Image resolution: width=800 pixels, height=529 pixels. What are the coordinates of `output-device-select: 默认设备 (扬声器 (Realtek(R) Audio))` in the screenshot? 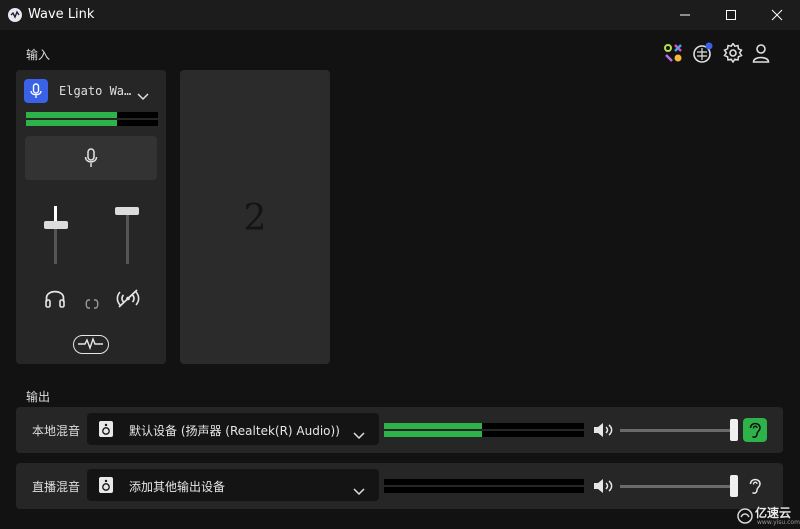 It's located at (233, 429).